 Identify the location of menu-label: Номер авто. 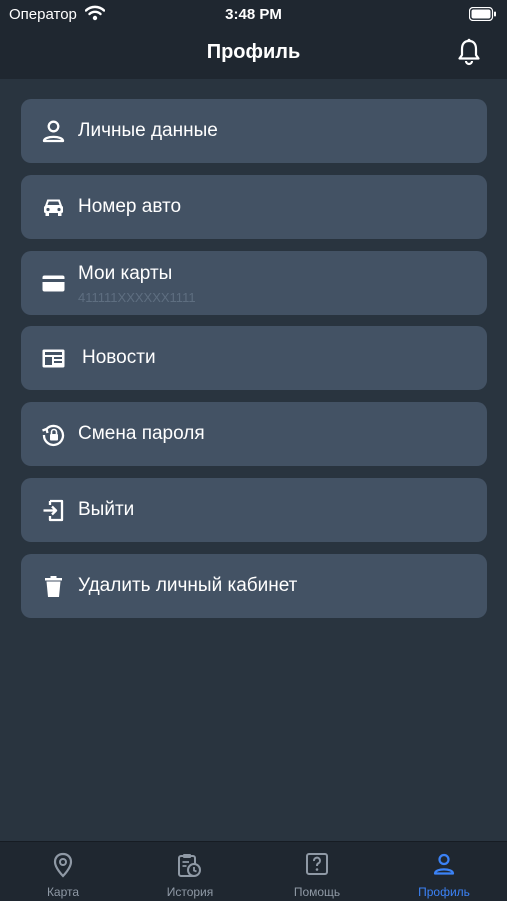
(130, 206).